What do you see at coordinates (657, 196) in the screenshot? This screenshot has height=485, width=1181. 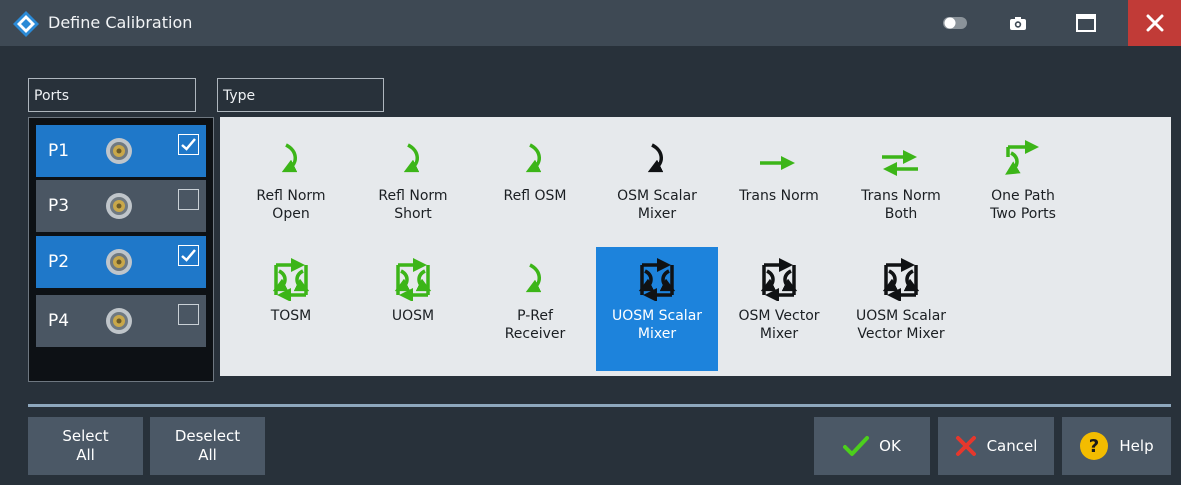 I see `tile-label-line1: OSM Scalar` at bounding box center [657, 196].